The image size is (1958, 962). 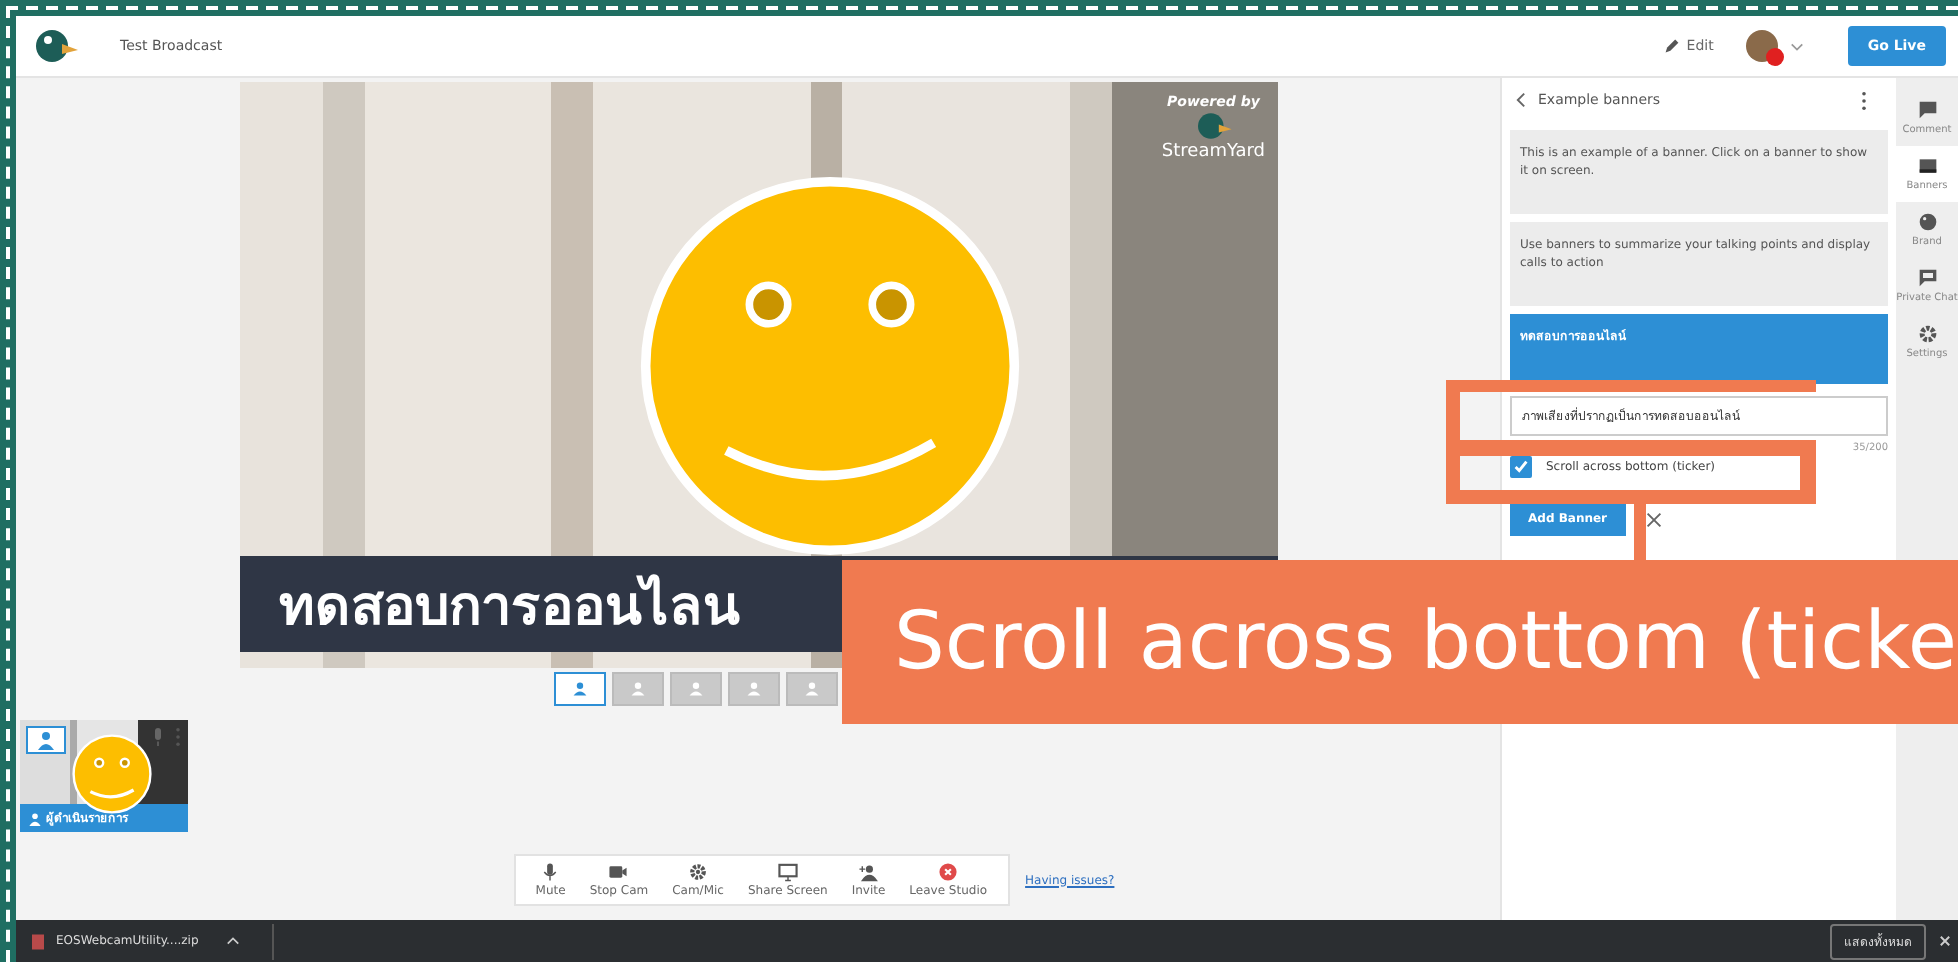 What do you see at coordinates (787, 872) in the screenshot?
I see `monitor-icon` at bounding box center [787, 872].